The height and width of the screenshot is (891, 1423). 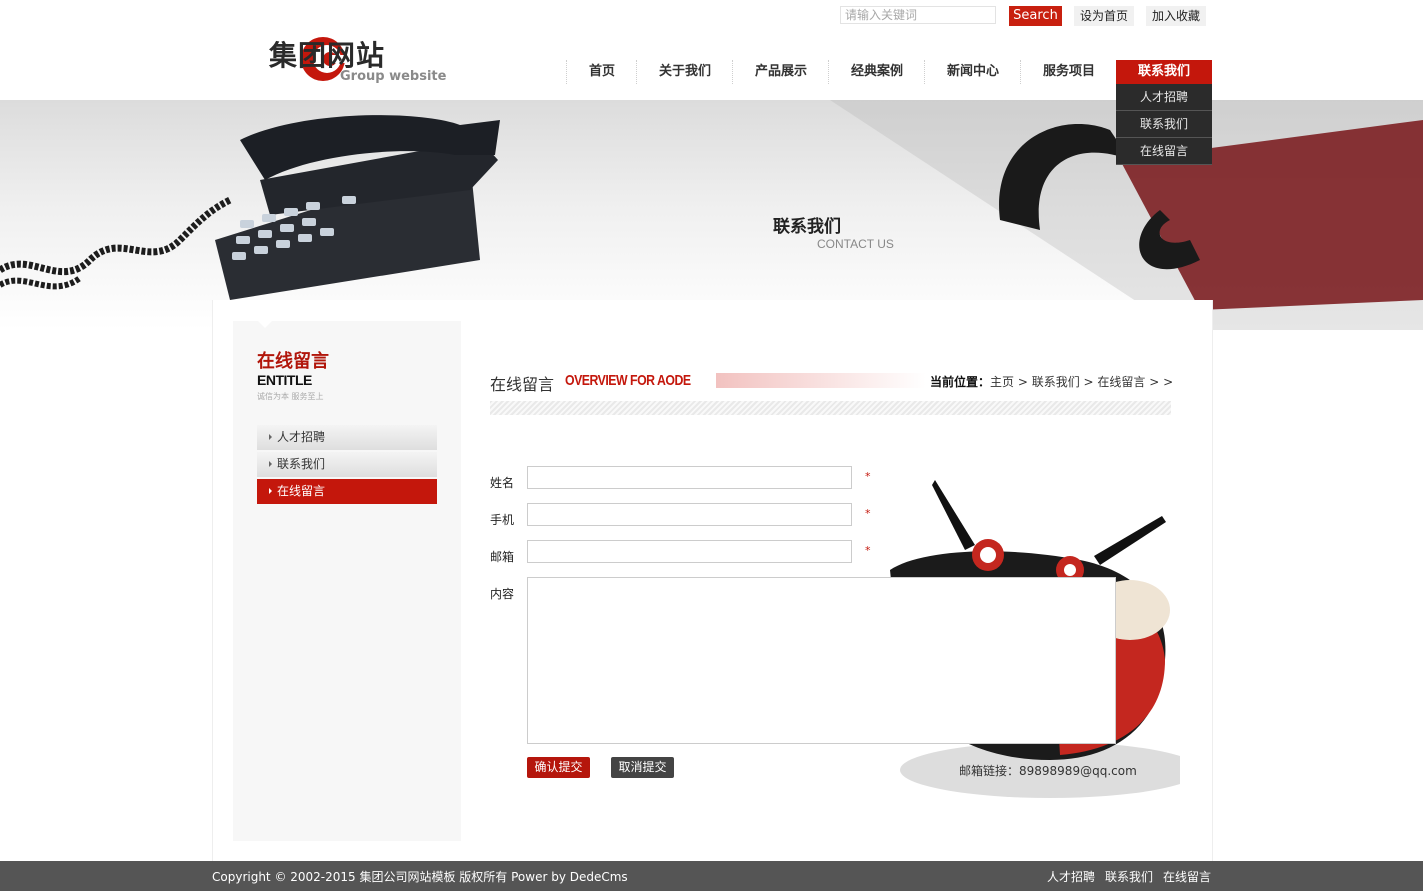 I want to click on content-label: 内容, so click(x=502, y=594).